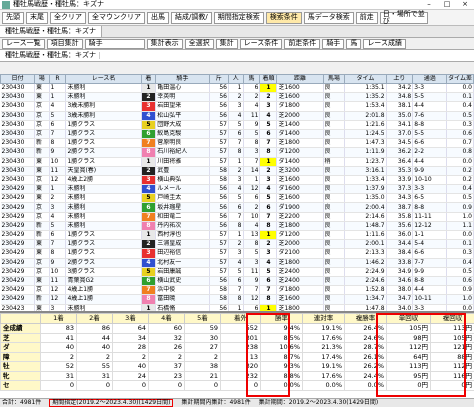  I want to click on table-cell: 新, so click(42, 143).